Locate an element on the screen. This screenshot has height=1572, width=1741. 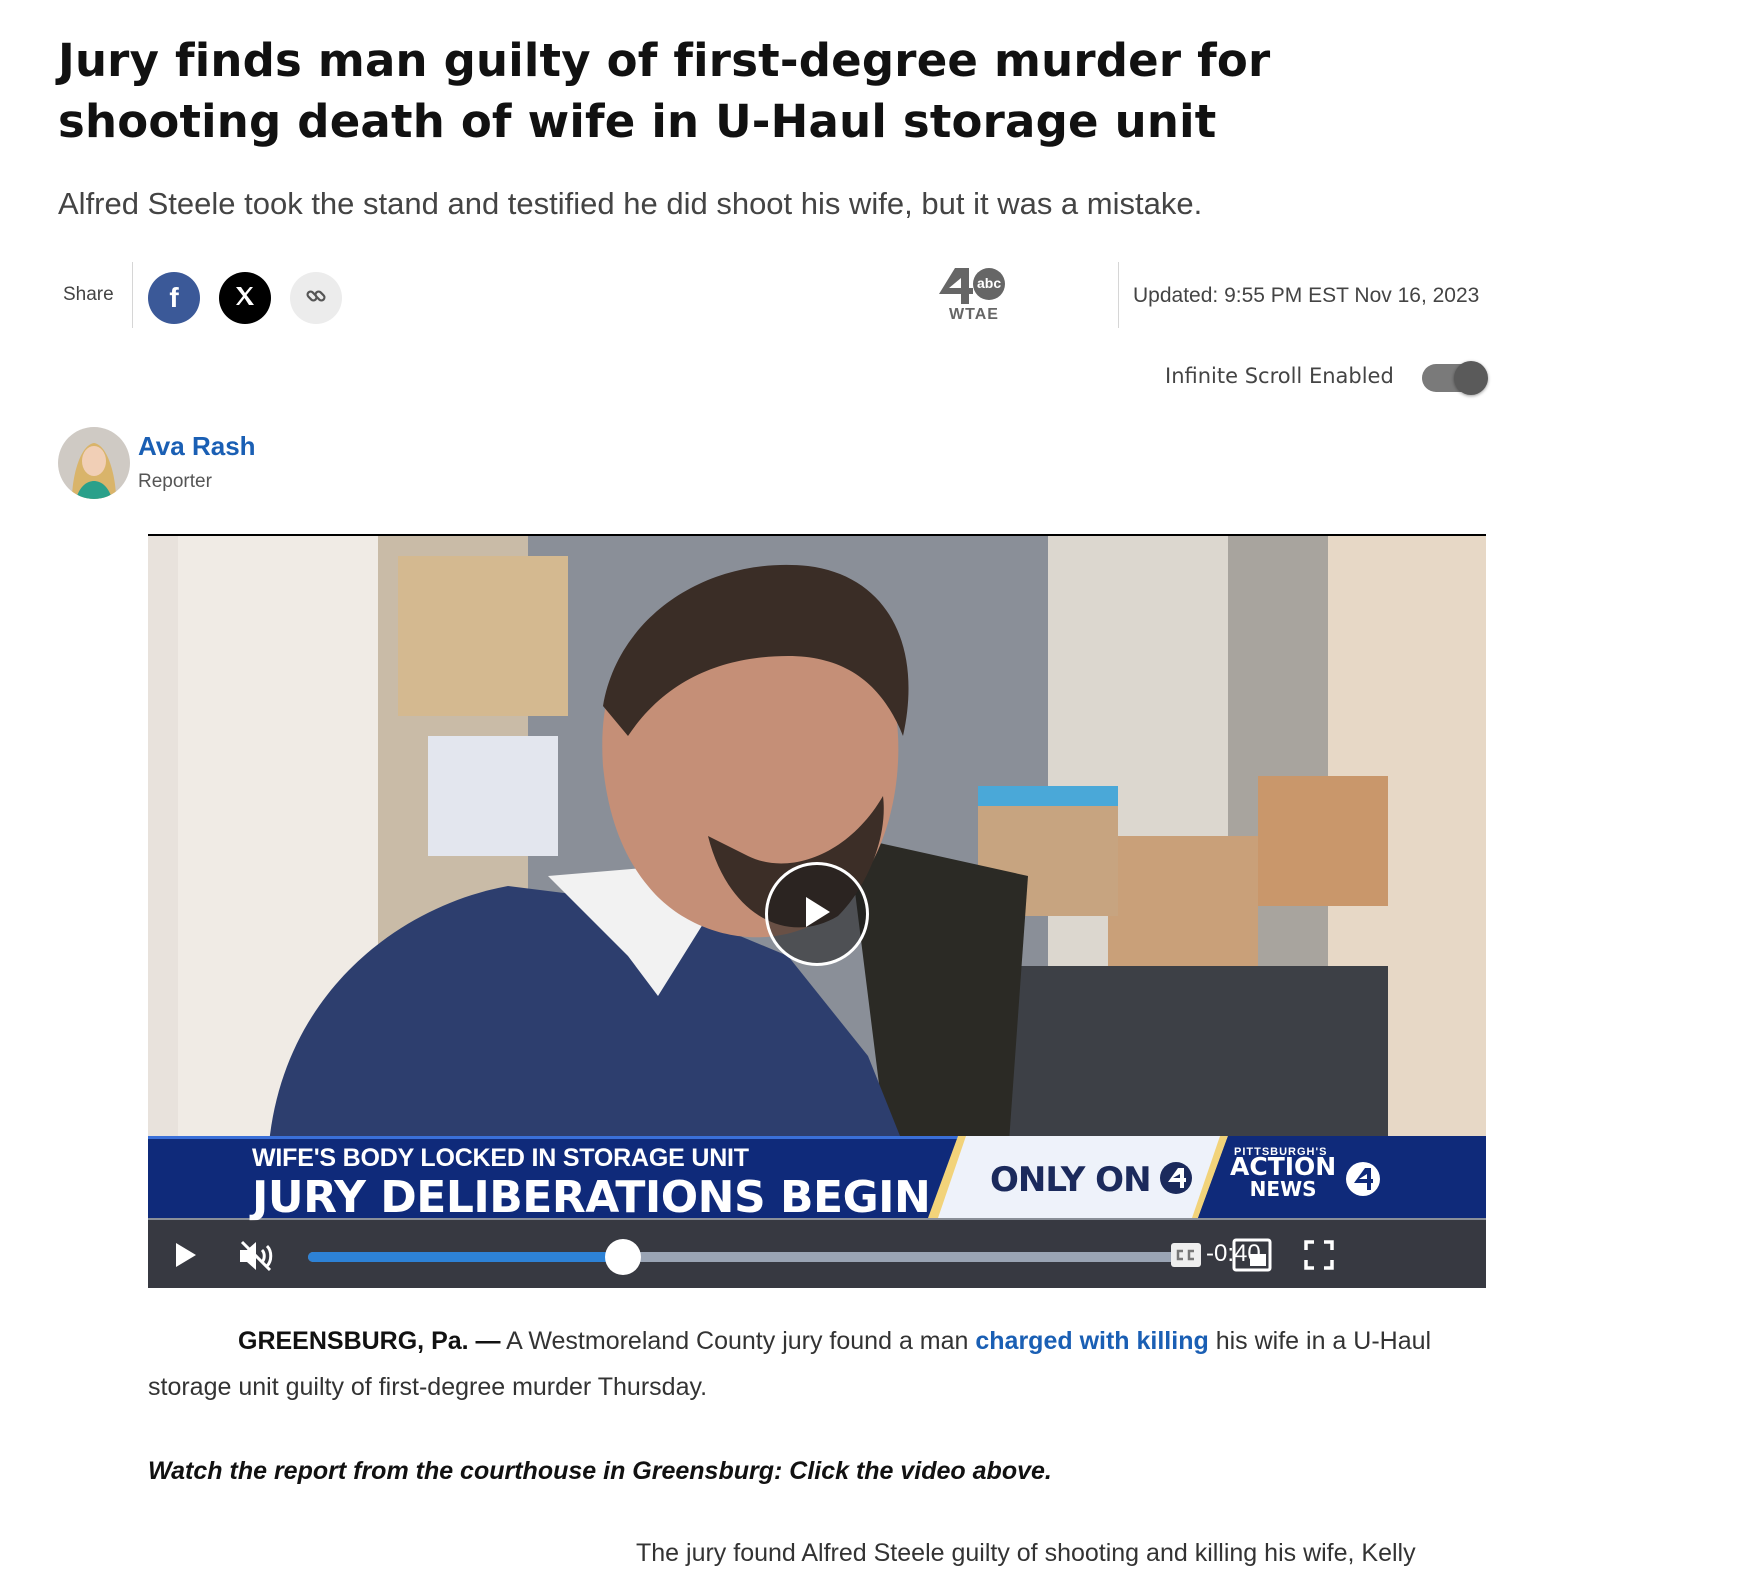
author-name-link: Ava Rash is located at coordinates (197, 446).